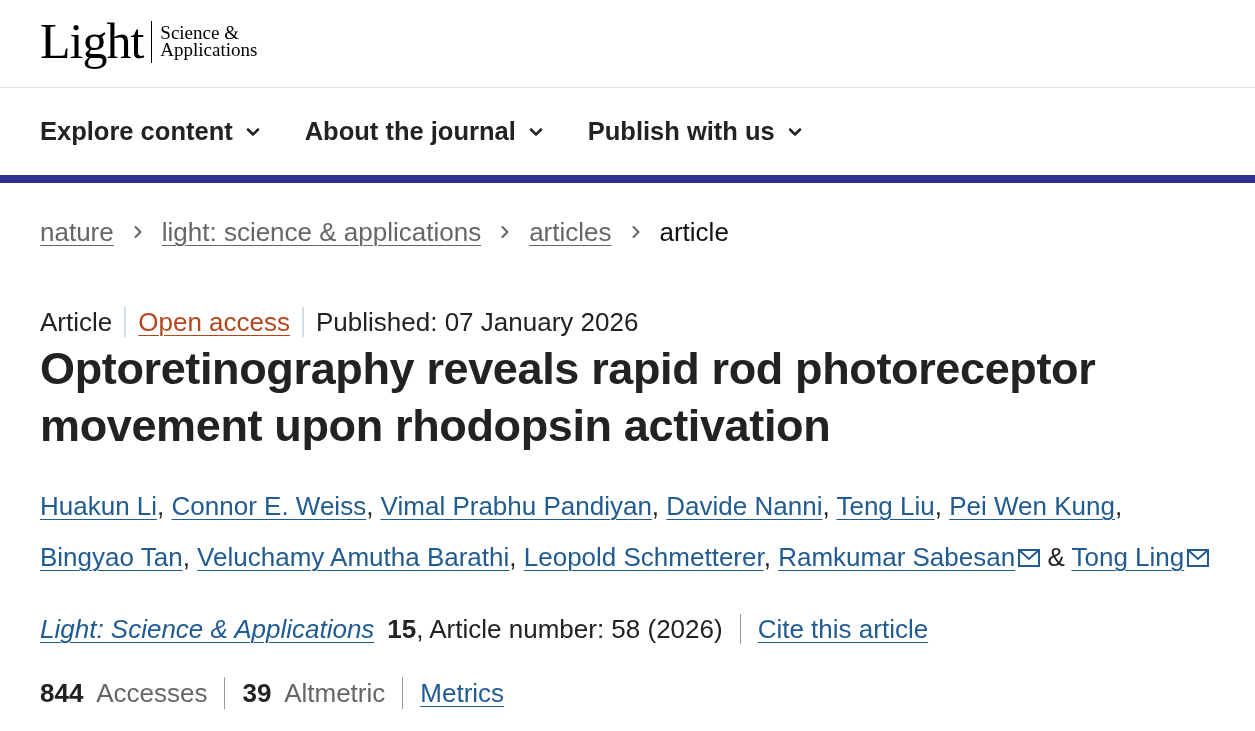 This screenshot has width=1255, height=731. What do you see at coordinates (516, 506) in the screenshot?
I see `author-link: Vimal Prabhu Pandiyan` at bounding box center [516, 506].